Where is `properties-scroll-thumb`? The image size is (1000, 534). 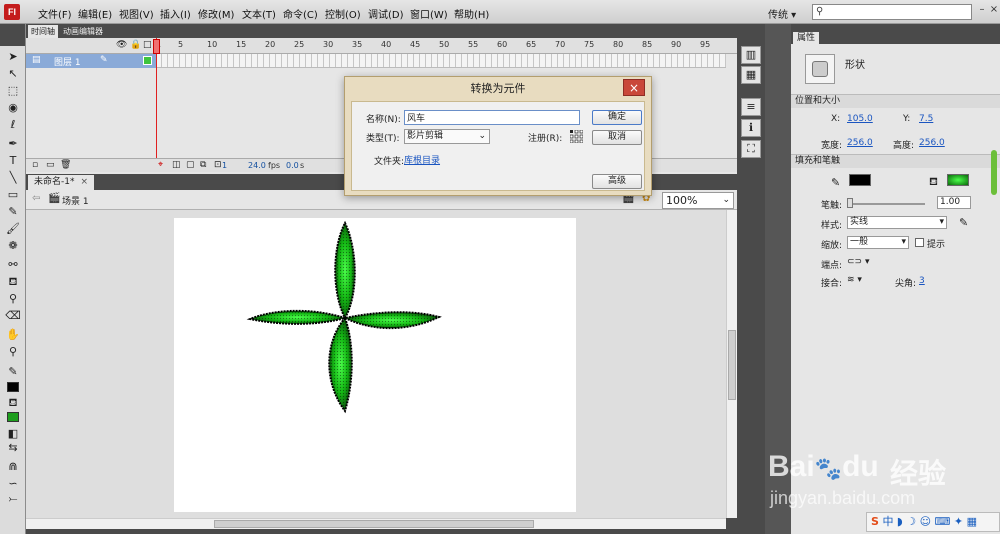
properties-scroll-thumb is located at coordinates (994, 172).